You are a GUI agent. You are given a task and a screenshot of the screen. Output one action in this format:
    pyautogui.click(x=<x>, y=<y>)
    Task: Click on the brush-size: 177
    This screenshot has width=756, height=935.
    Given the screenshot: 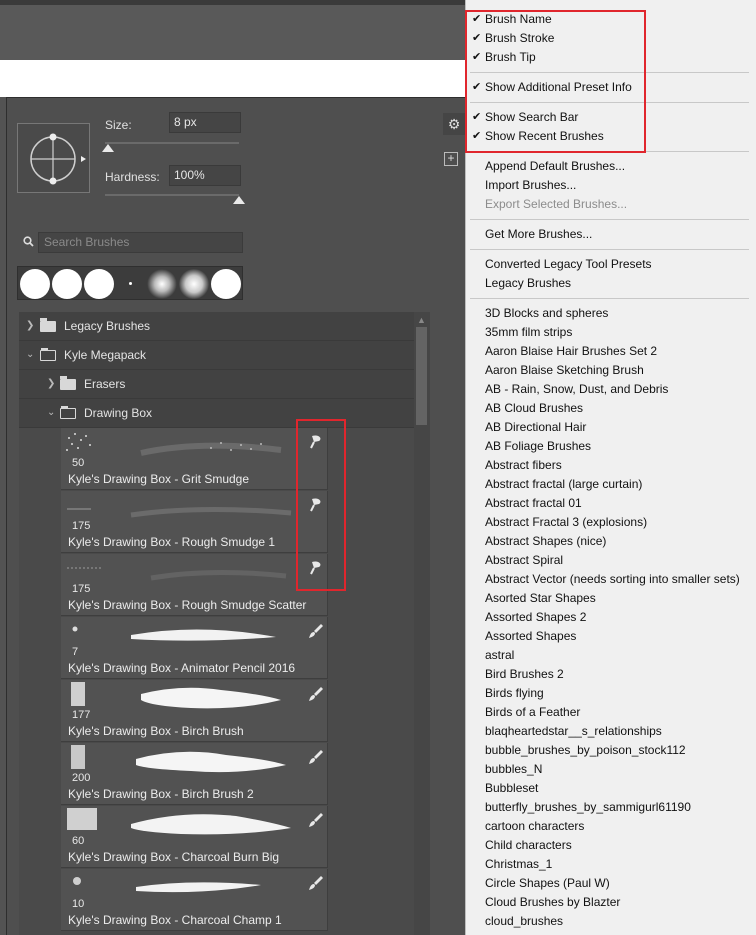 What is the action you would take?
    pyautogui.click(x=81, y=715)
    